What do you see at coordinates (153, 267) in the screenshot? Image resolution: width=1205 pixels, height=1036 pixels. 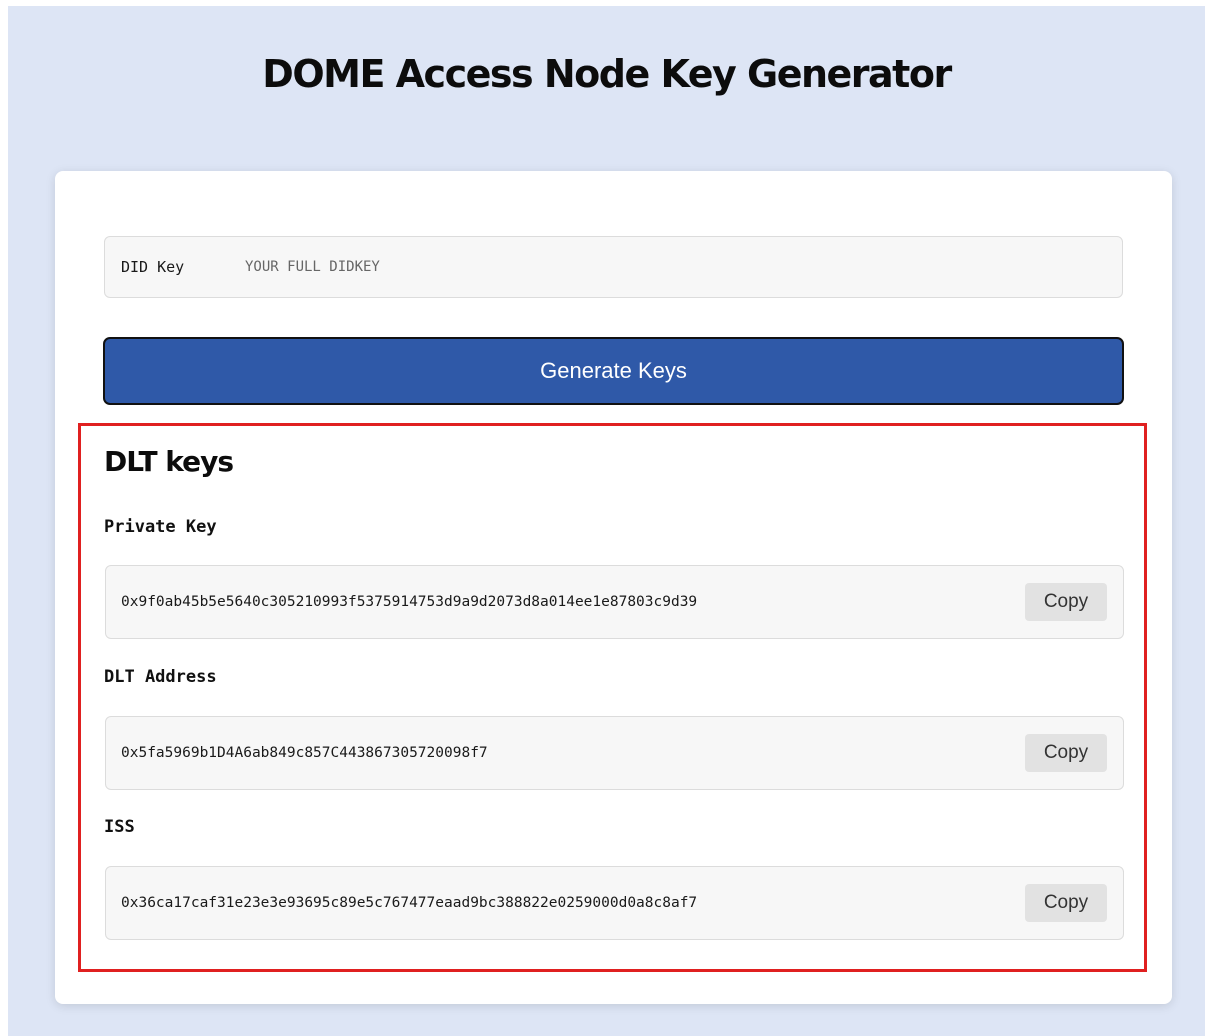 I see `did-key-label: DID Key` at bounding box center [153, 267].